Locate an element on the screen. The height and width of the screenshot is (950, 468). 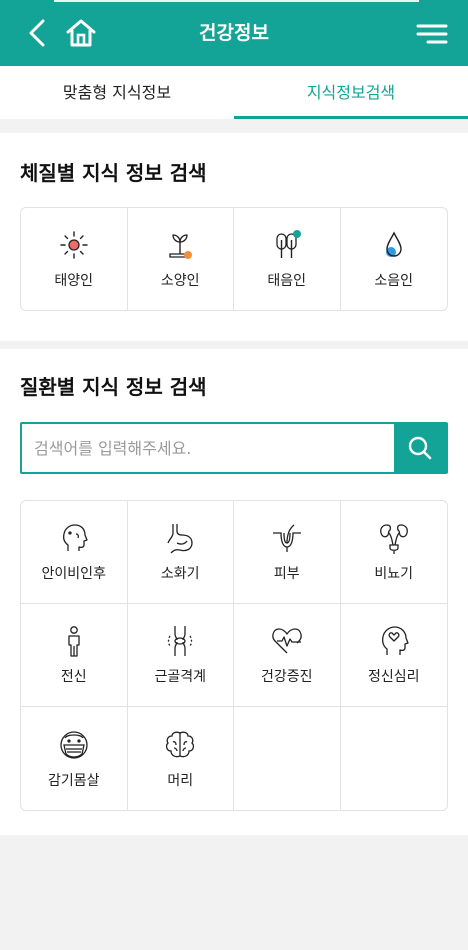
disease-item-ent: 안이비인후 is located at coordinates (74, 552).